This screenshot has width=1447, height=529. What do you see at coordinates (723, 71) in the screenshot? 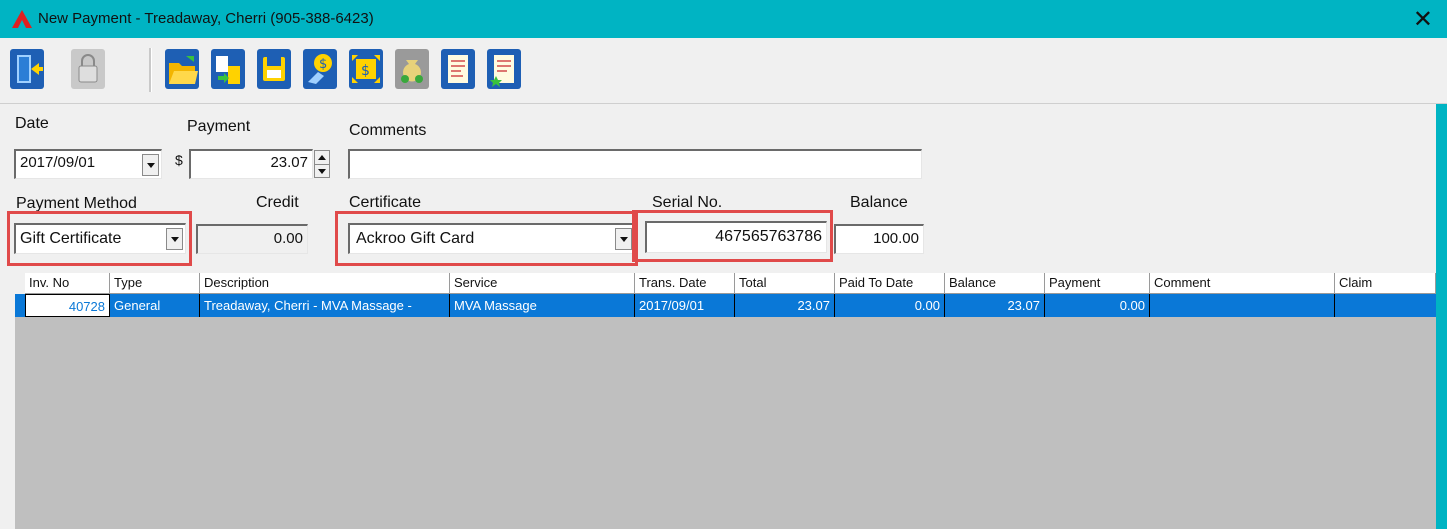
I see `toolbar: $ $` at bounding box center [723, 71].